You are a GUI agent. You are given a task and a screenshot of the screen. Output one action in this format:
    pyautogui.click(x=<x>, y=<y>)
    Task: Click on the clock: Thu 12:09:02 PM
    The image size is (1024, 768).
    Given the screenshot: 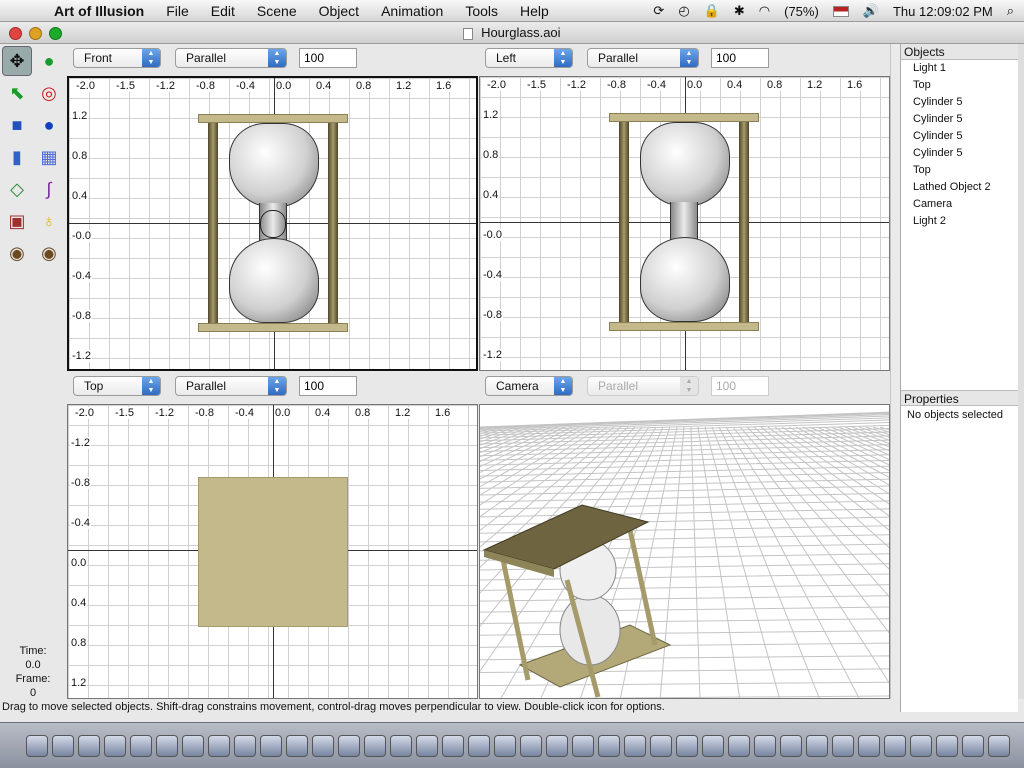 What is the action you would take?
    pyautogui.click(x=943, y=11)
    